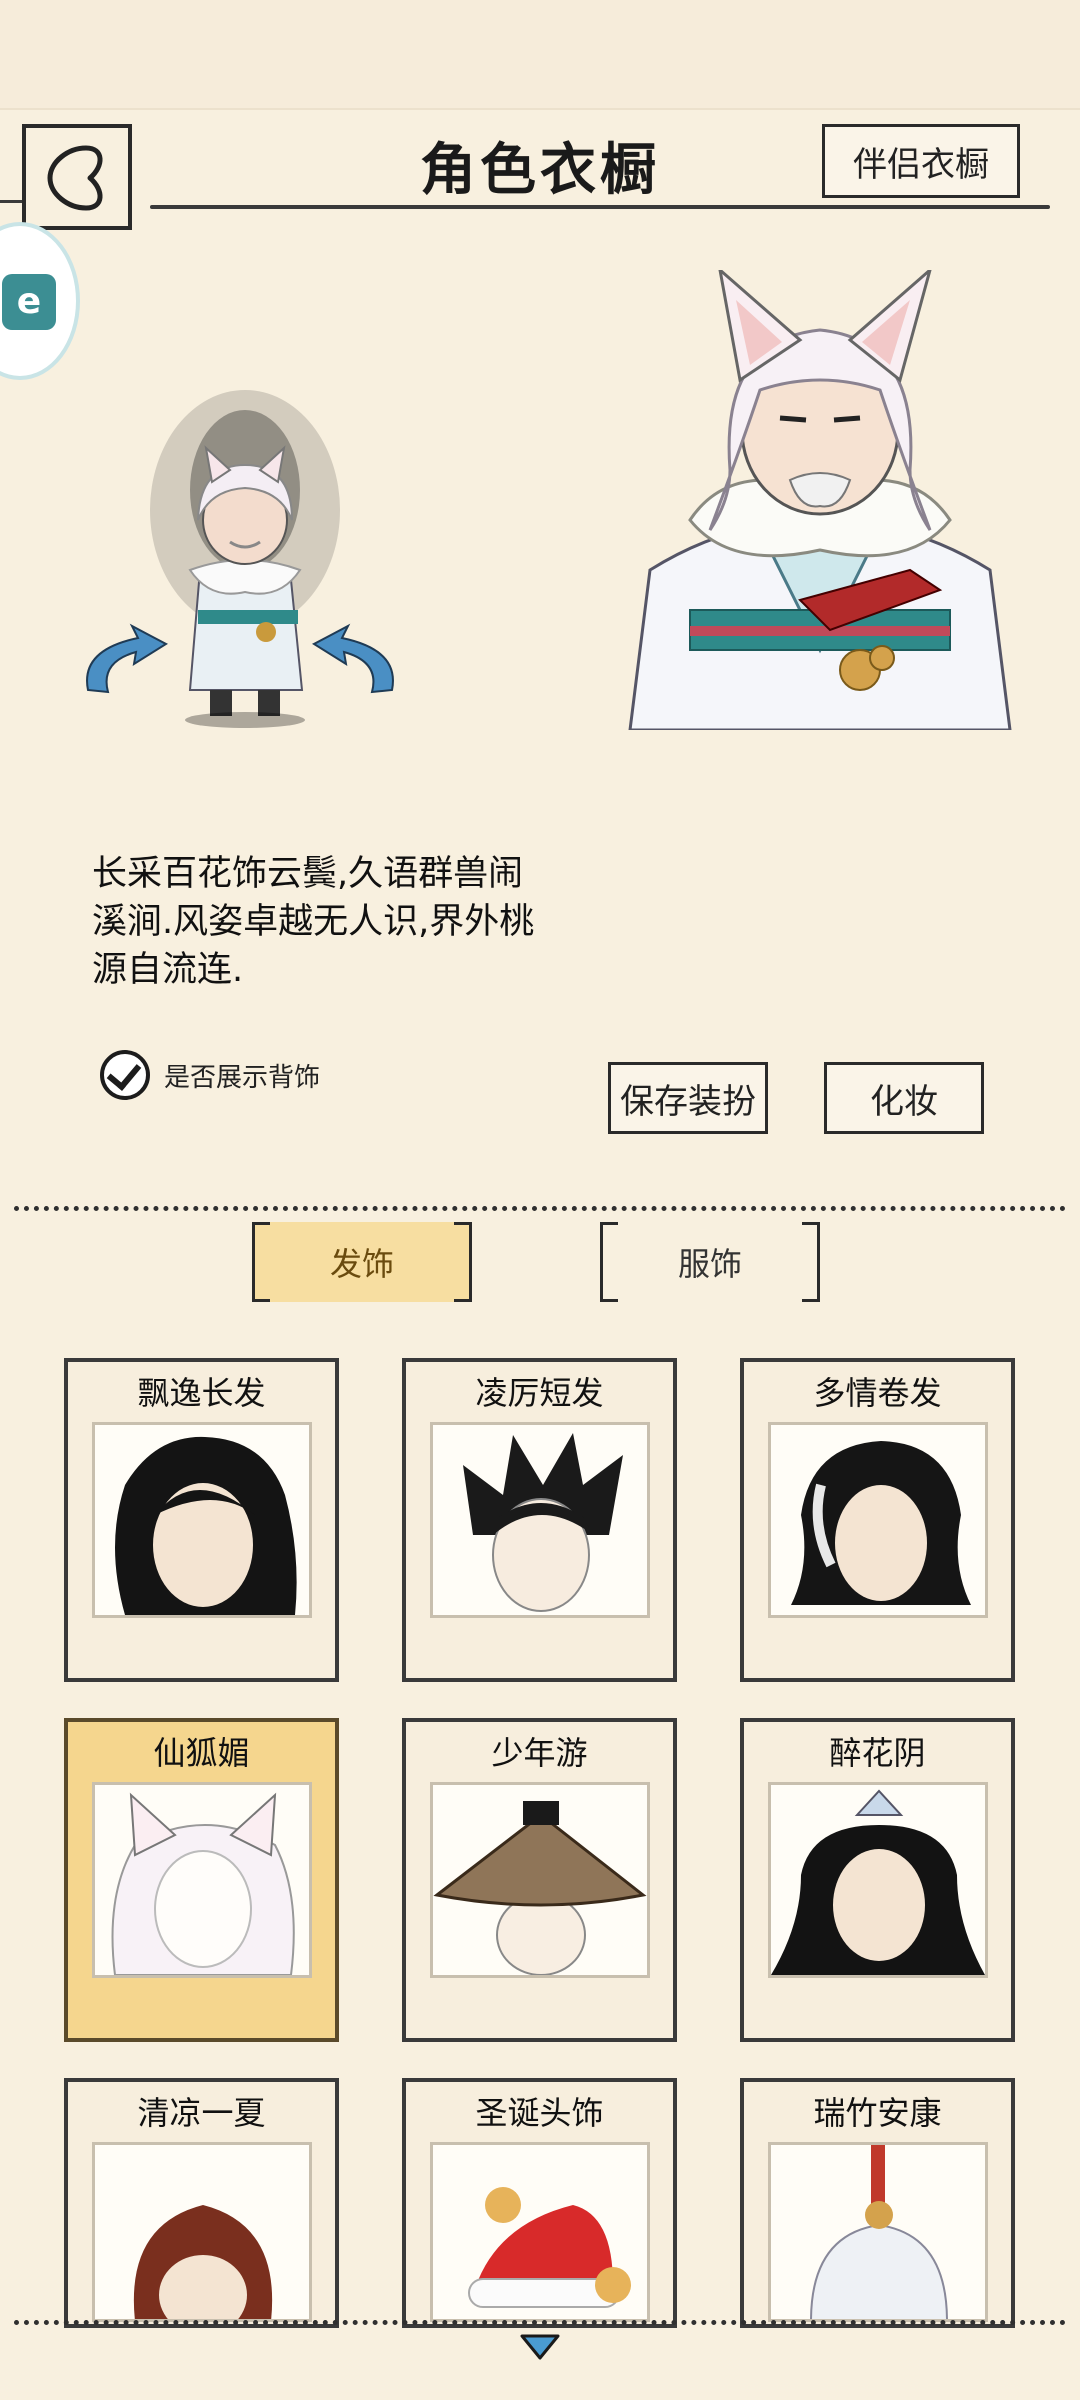  I want to click on checkbox-checked-icon, so click(125, 1075).